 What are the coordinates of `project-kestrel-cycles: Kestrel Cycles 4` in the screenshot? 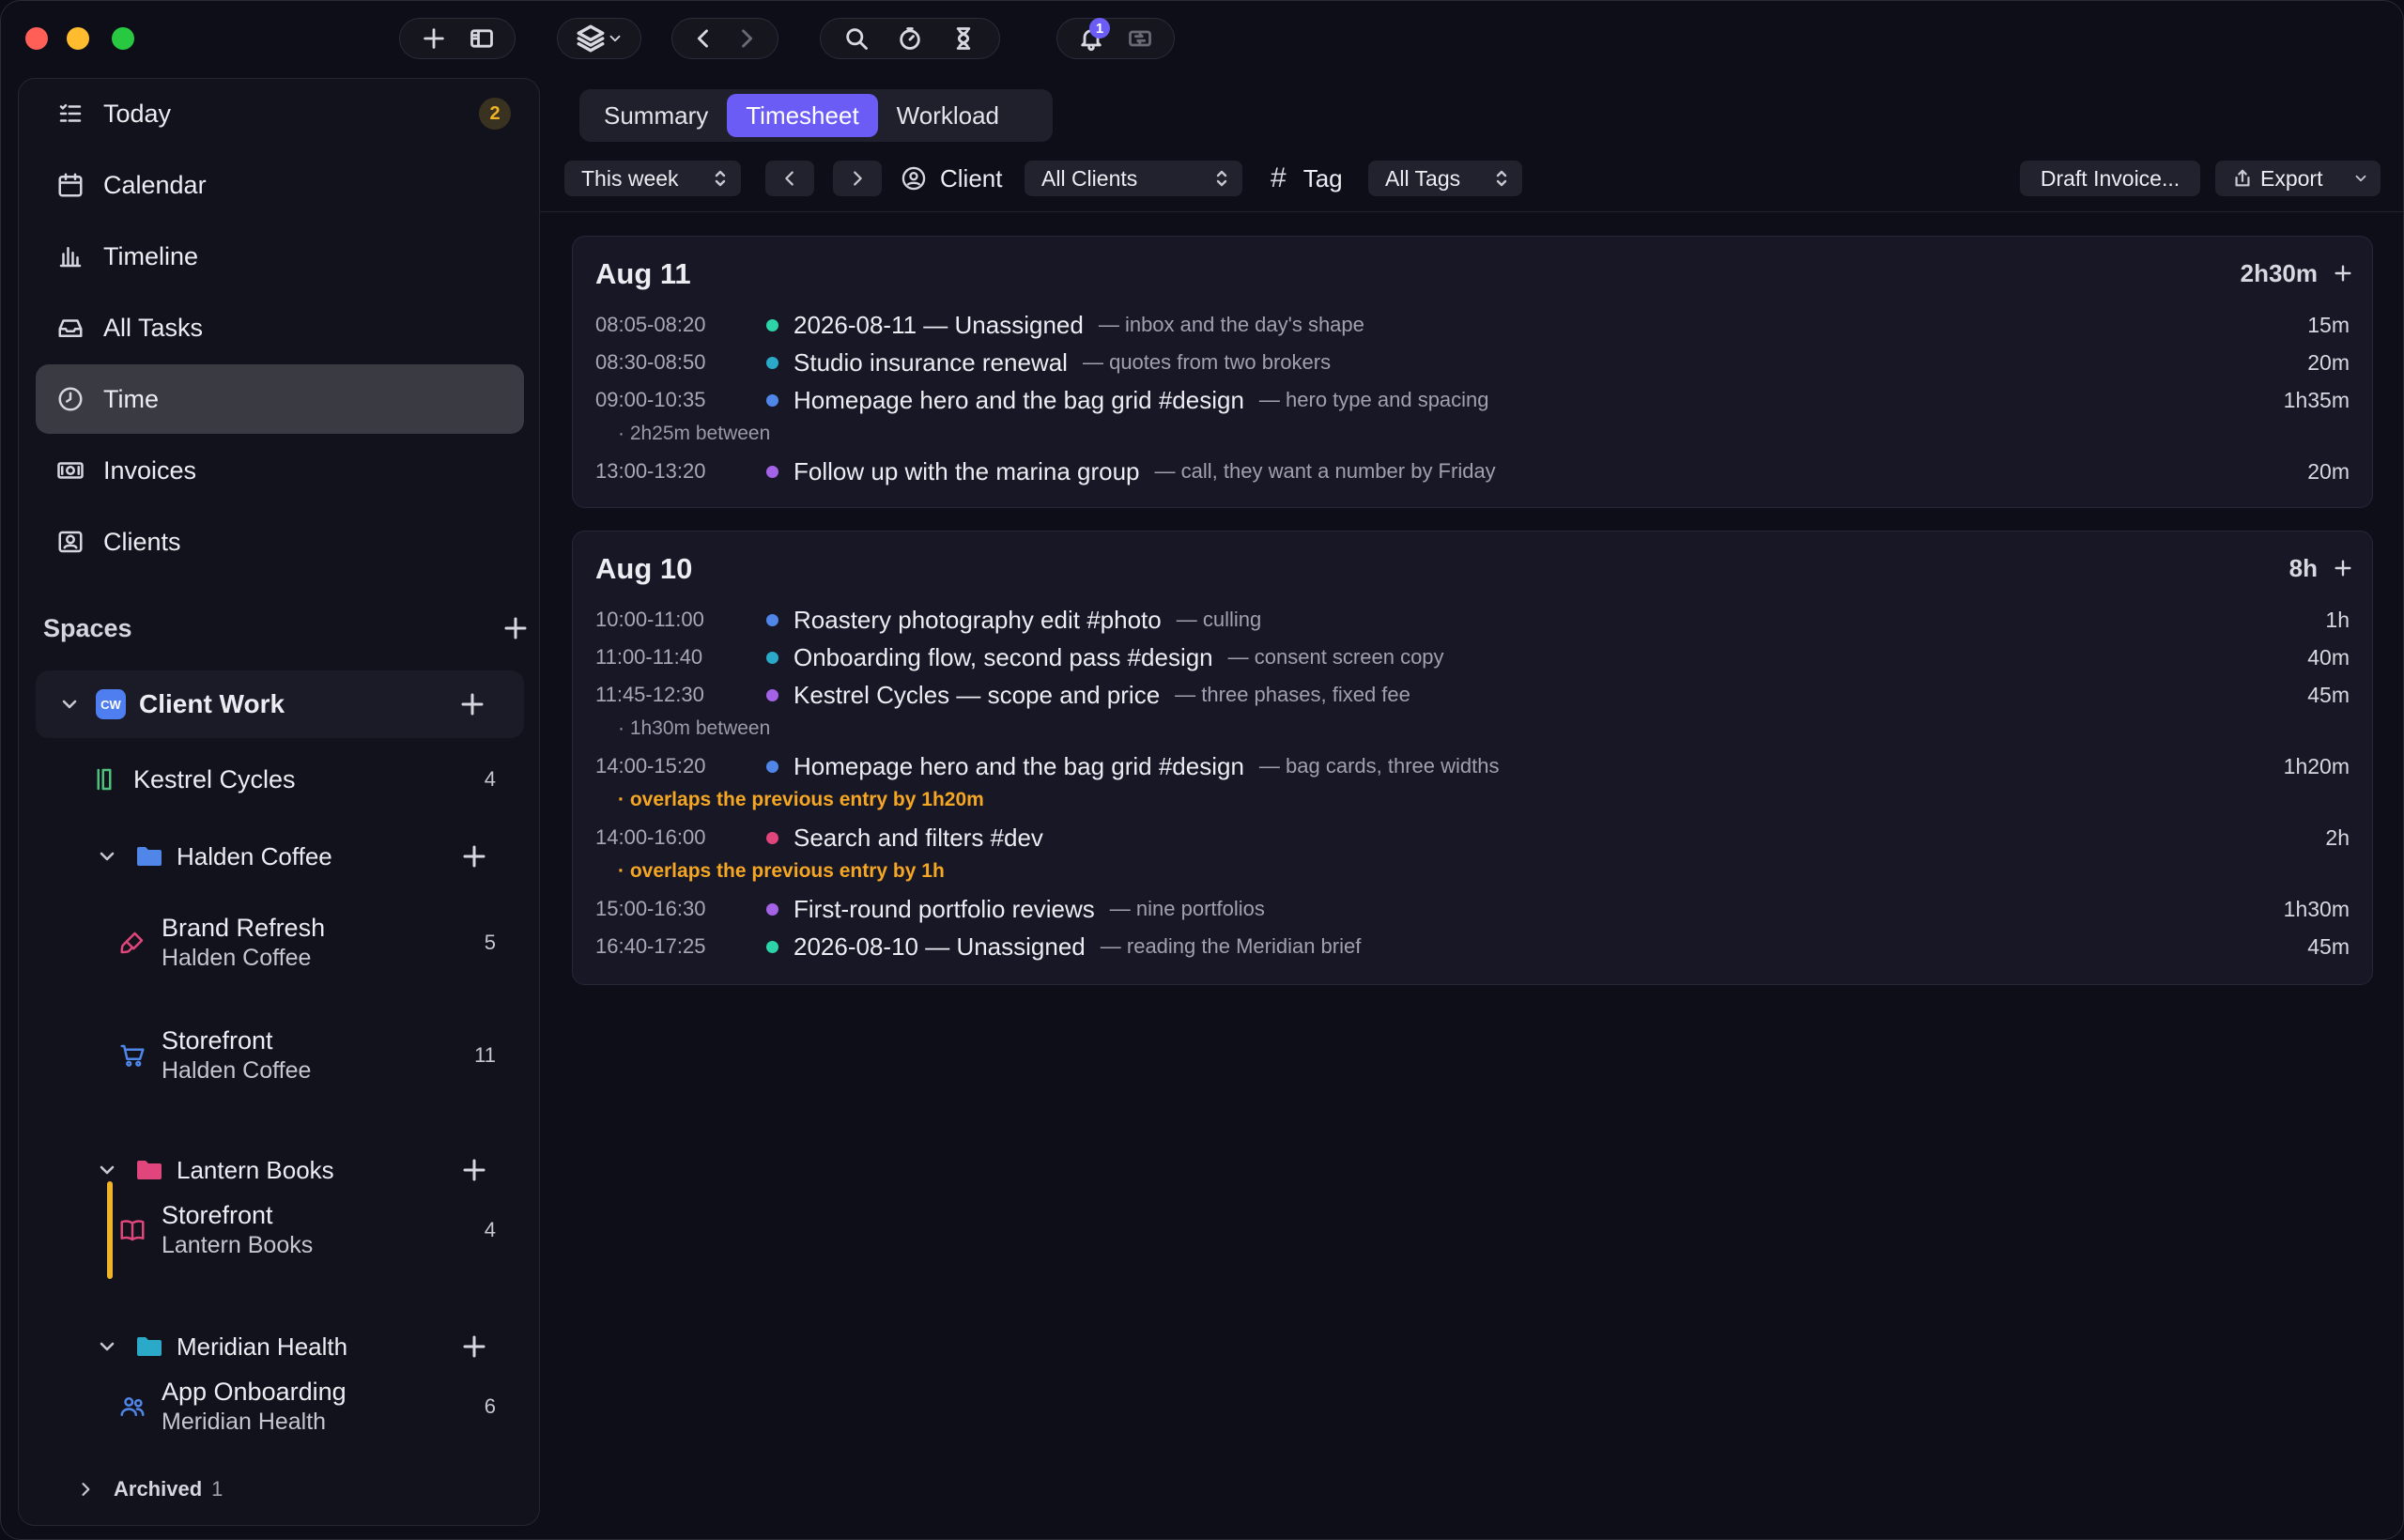 It's located at (280, 779).